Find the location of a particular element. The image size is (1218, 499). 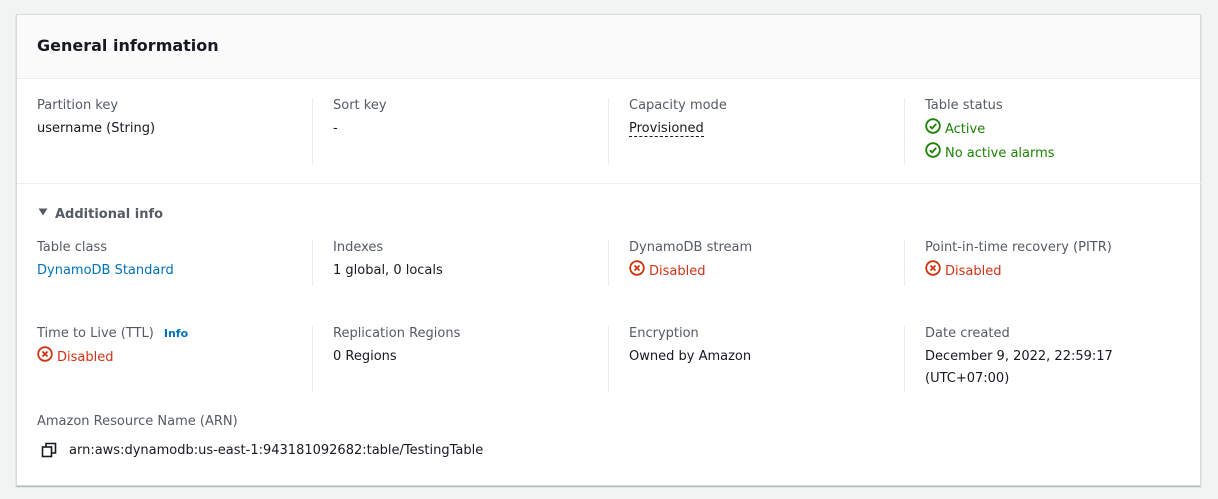

table-status-field: Table status Active No active alarms is located at coordinates (1053, 131).